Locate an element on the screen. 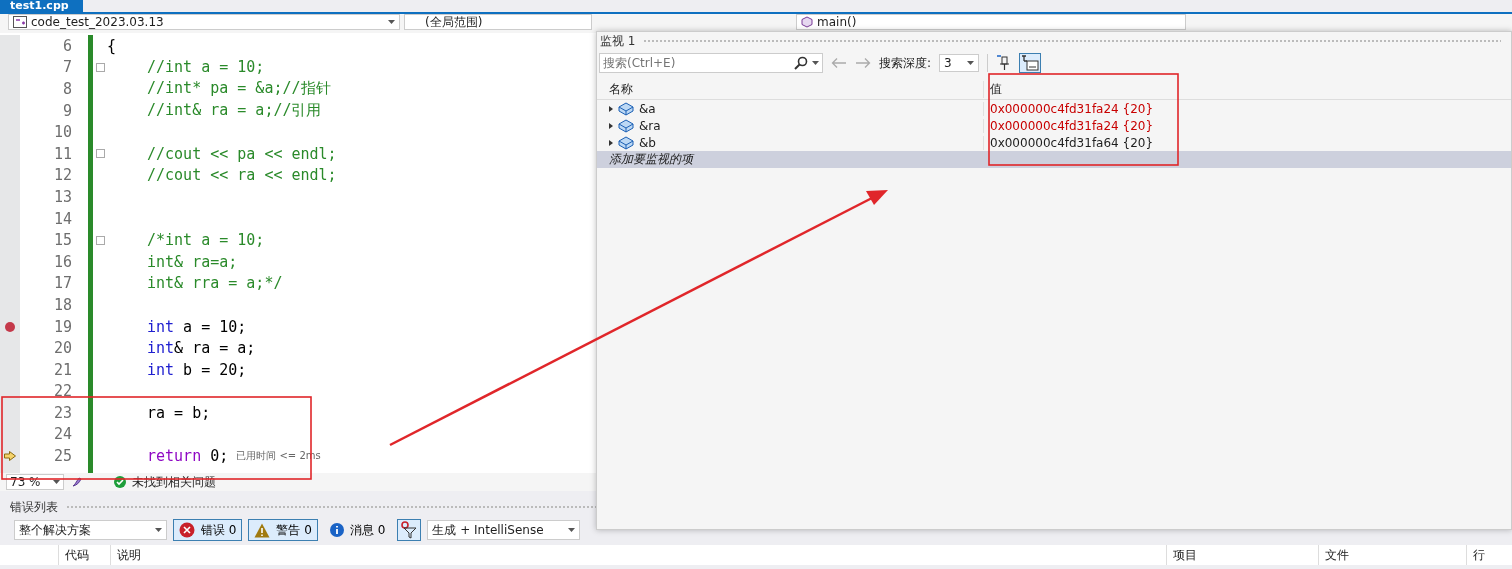 Image resolution: width=1512 pixels, height=569 pixels. column-header: 文件 is located at coordinates (1337, 555).